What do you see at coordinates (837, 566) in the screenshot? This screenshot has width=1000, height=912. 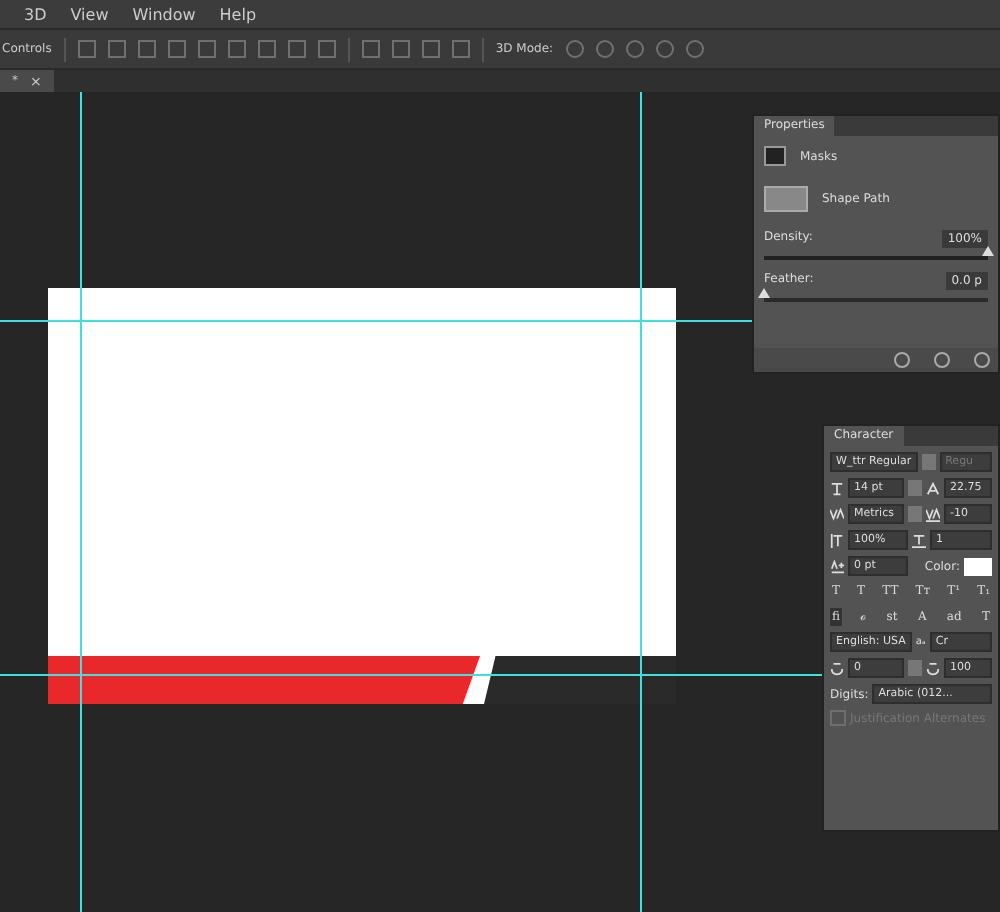 I see `baseline-icon` at bounding box center [837, 566].